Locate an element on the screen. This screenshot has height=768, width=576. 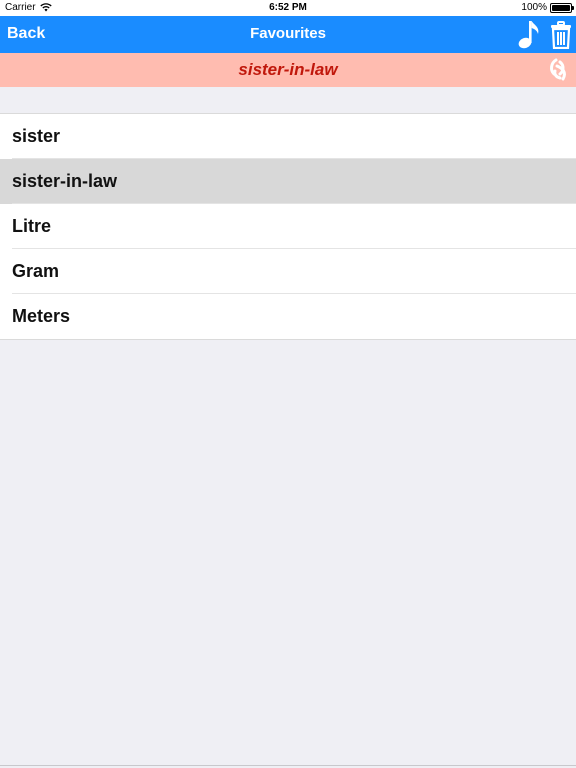
translate-icon is located at coordinates (560, 70).